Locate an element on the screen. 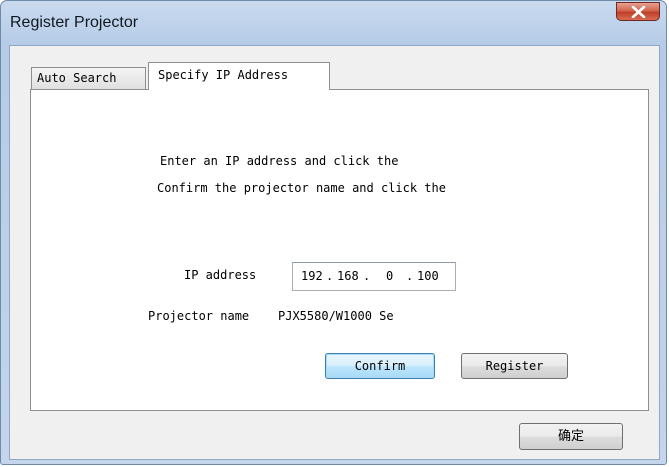 This screenshot has width=669, height=467. ip-octet-2: 168 is located at coordinates (348, 276).